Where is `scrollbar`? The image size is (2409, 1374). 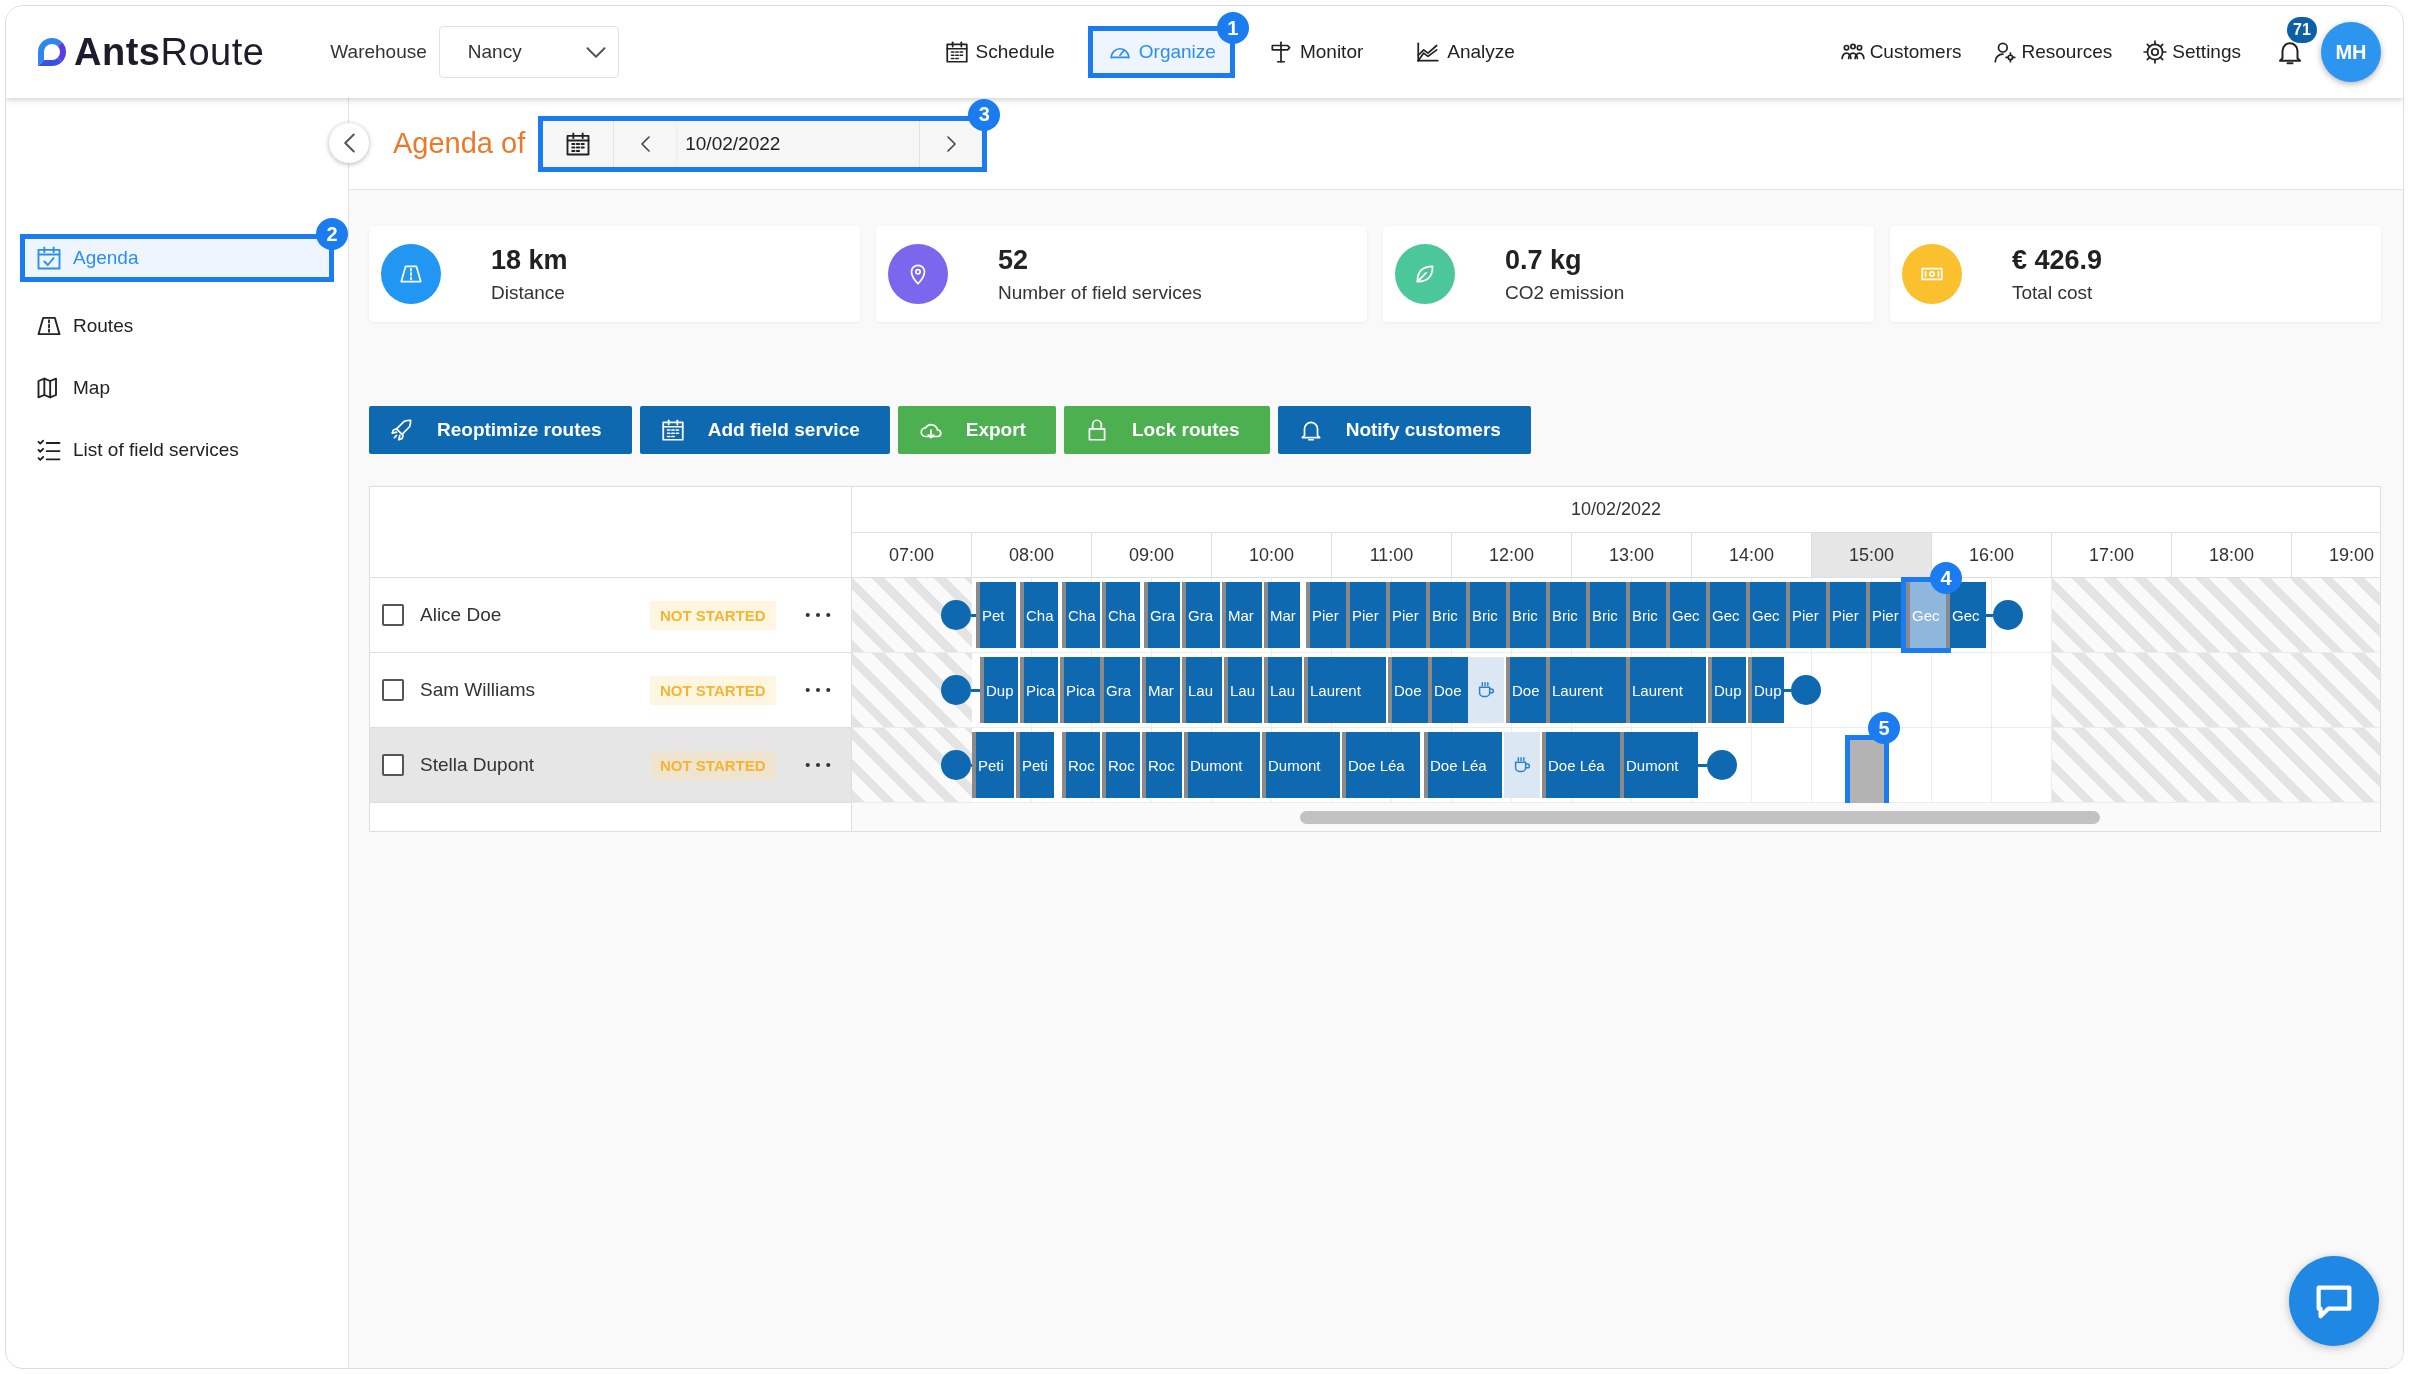 scrollbar is located at coordinates (1700, 817).